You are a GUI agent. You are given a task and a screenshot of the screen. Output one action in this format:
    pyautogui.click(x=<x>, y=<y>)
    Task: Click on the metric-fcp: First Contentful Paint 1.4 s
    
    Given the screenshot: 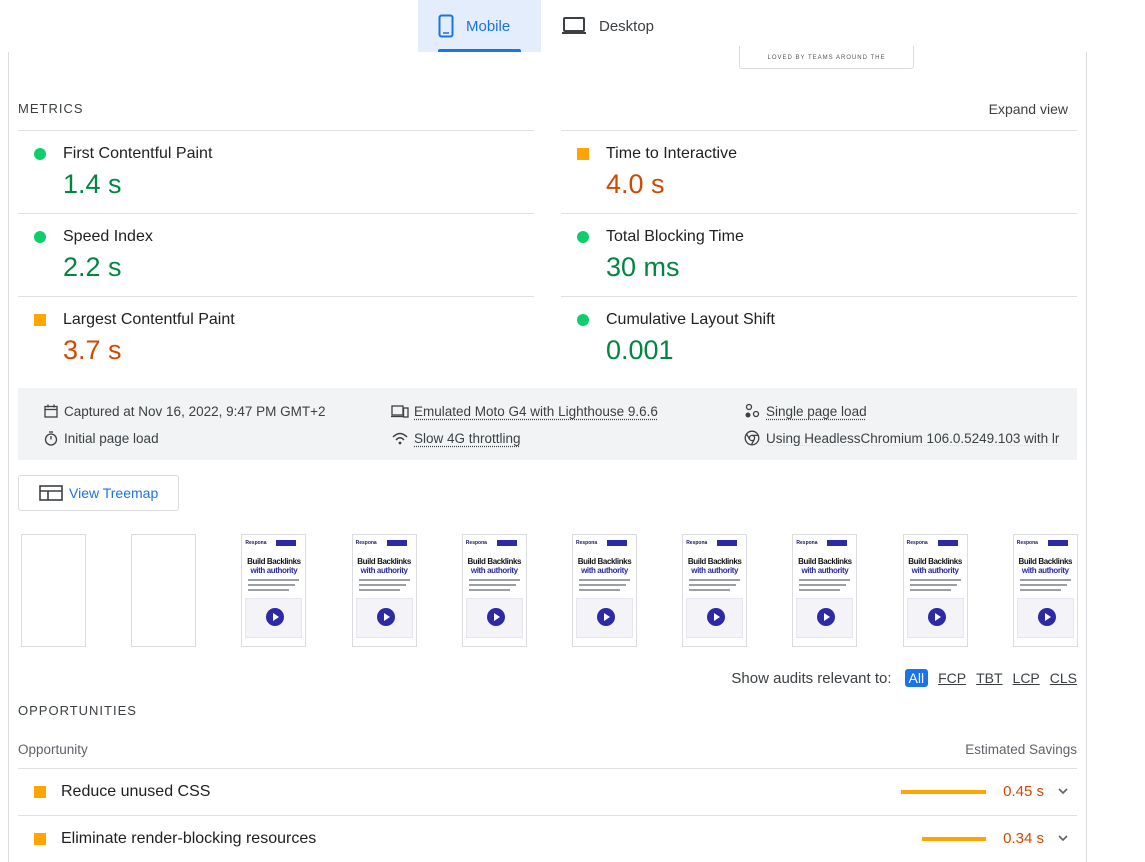 What is the action you would take?
    pyautogui.click(x=276, y=171)
    